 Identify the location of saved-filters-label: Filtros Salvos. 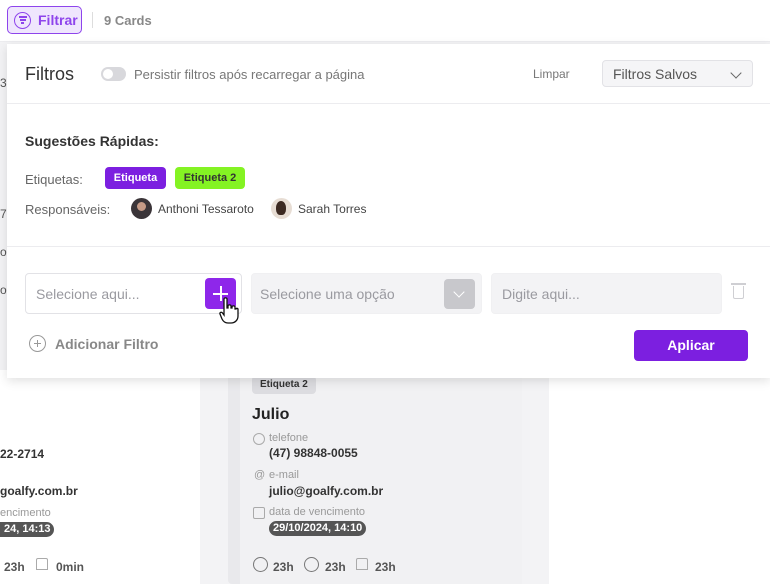
(655, 74).